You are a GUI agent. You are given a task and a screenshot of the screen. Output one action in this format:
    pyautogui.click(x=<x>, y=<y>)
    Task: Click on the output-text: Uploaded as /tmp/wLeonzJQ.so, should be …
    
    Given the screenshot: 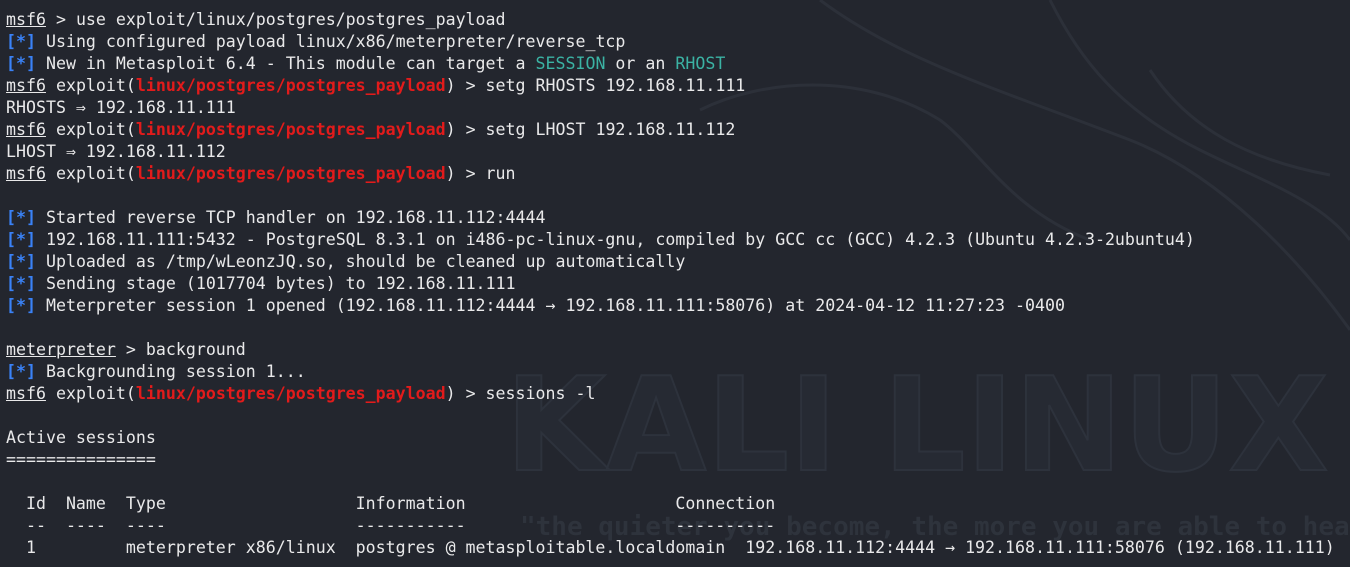 What is the action you would take?
    pyautogui.click(x=360, y=261)
    